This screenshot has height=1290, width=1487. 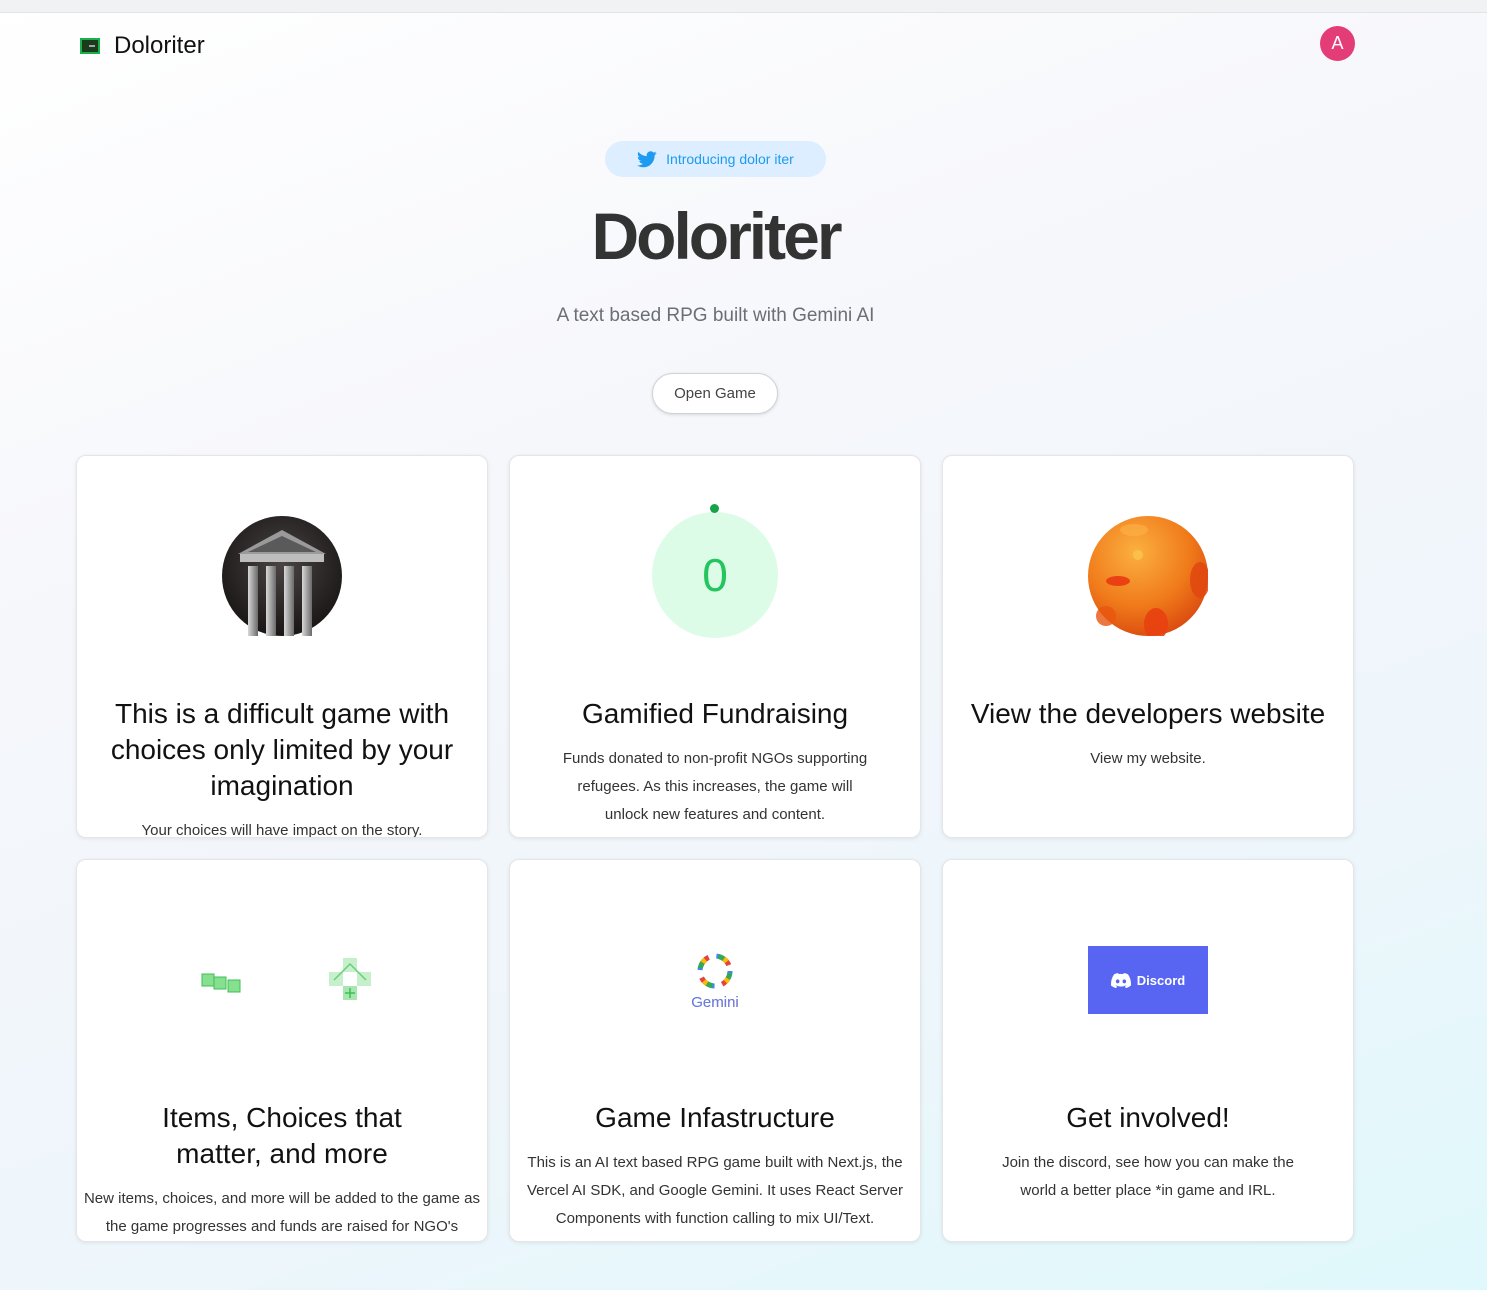 What do you see at coordinates (715, 1117) in the screenshot?
I see `card-title: Game Infastructure` at bounding box center [715, 1117].